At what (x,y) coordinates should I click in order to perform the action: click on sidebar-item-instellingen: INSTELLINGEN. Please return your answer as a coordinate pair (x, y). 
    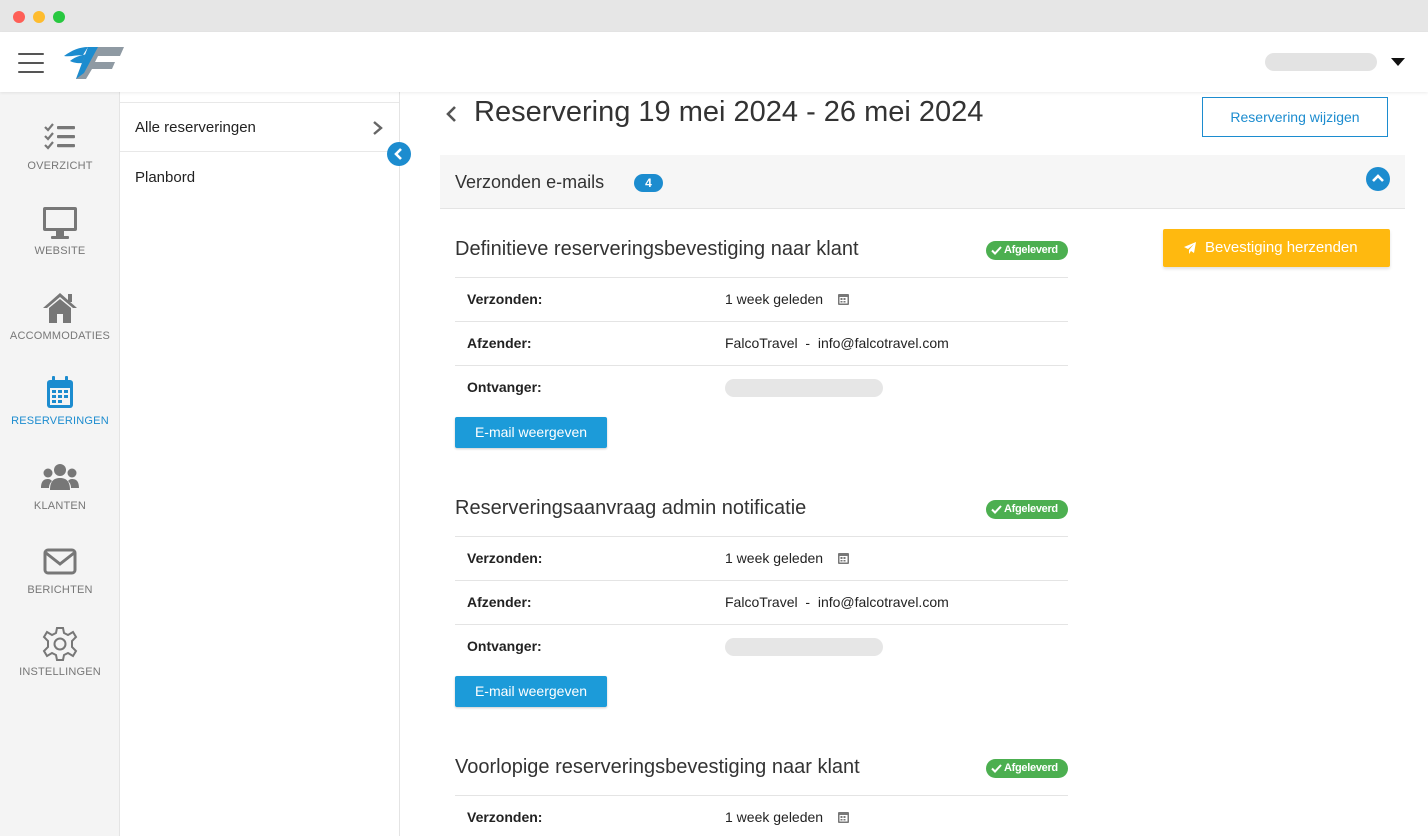
    Looking at the image, I should click on (60, 666).